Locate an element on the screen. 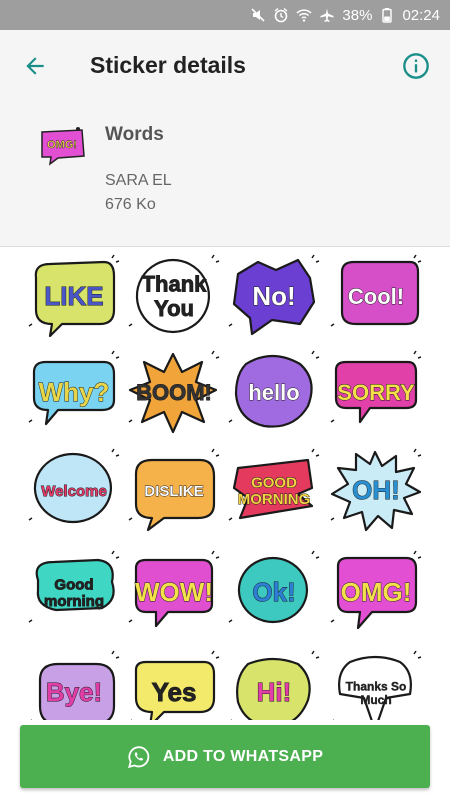 This screenshot has width=450, height=800. sticker-image: WOW! is located at coordinates (174, 589).